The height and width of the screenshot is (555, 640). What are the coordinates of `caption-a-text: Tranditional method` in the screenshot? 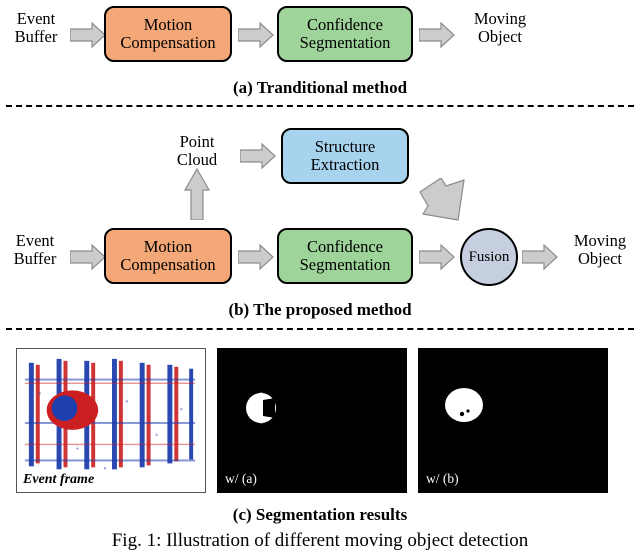 It's located at (332, 87).